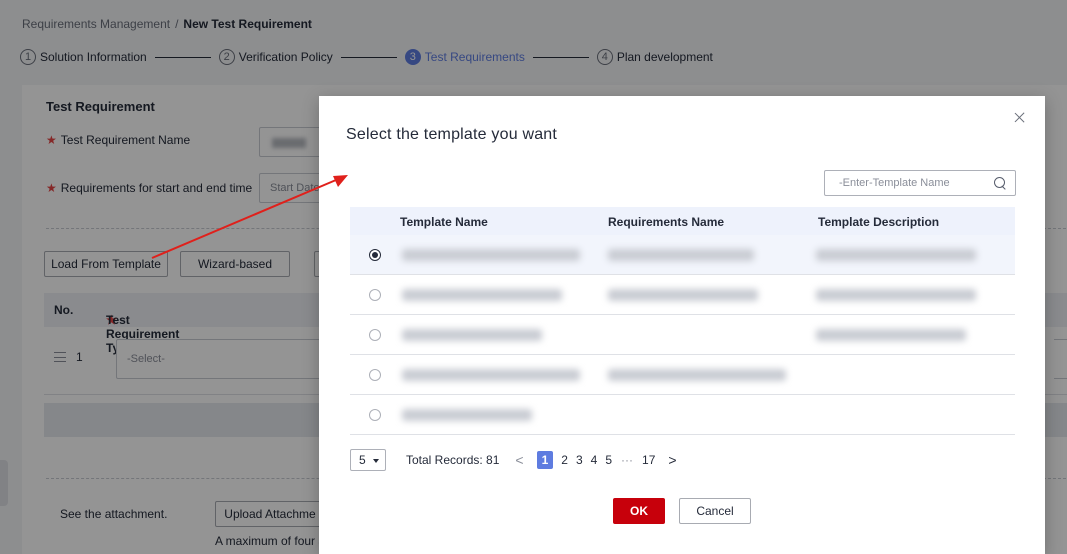  I want to click on prev-page-button: <, so click(519, 460).